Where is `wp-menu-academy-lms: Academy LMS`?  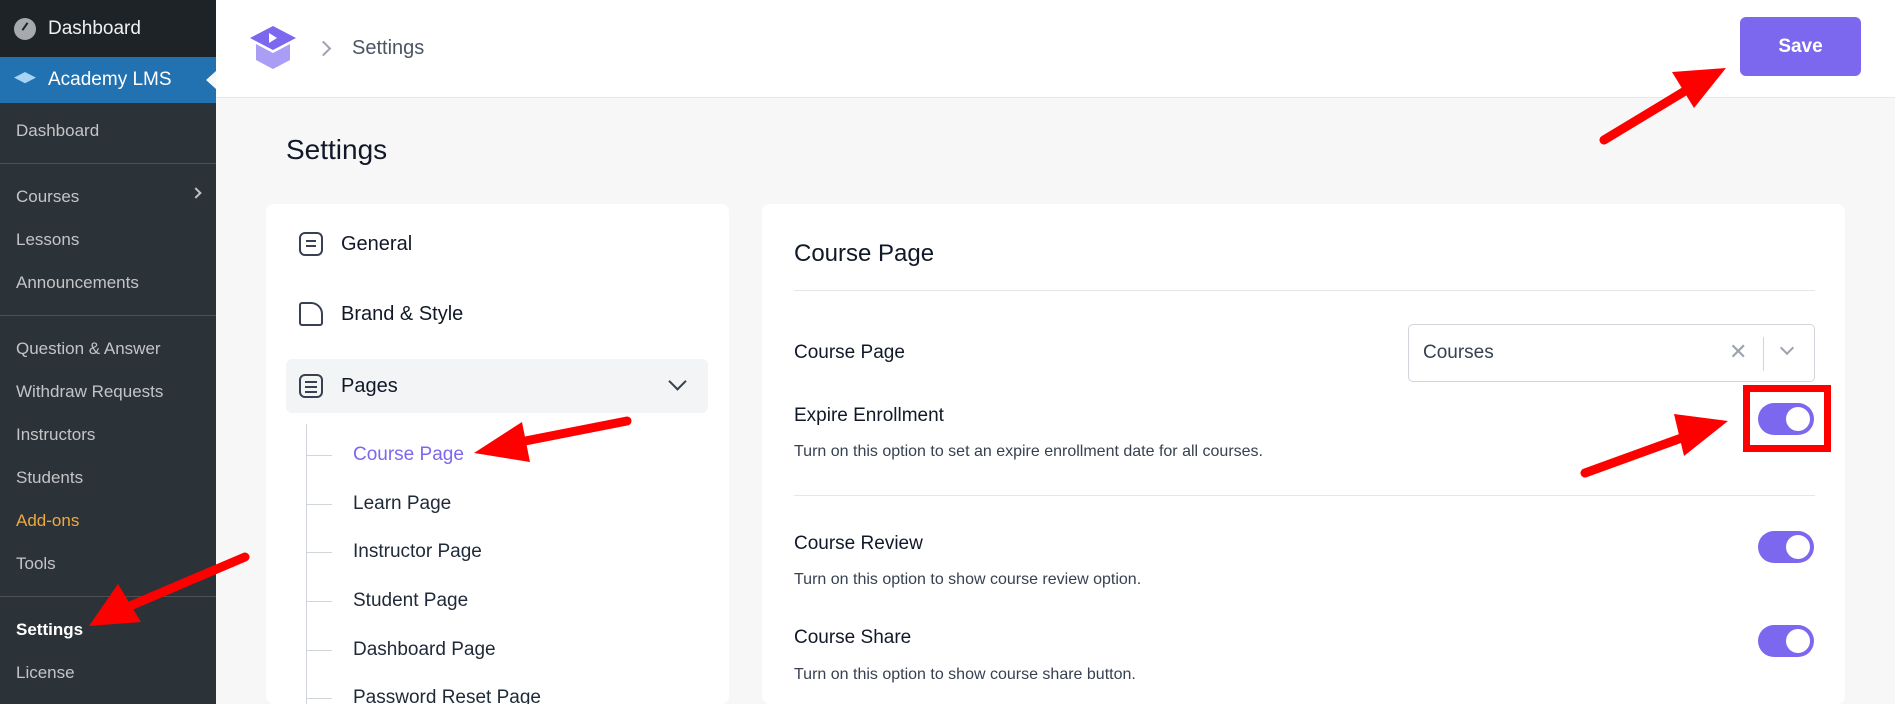 wp-menu-academy-lms: Academy LMS is located at coordinates (108, 80).